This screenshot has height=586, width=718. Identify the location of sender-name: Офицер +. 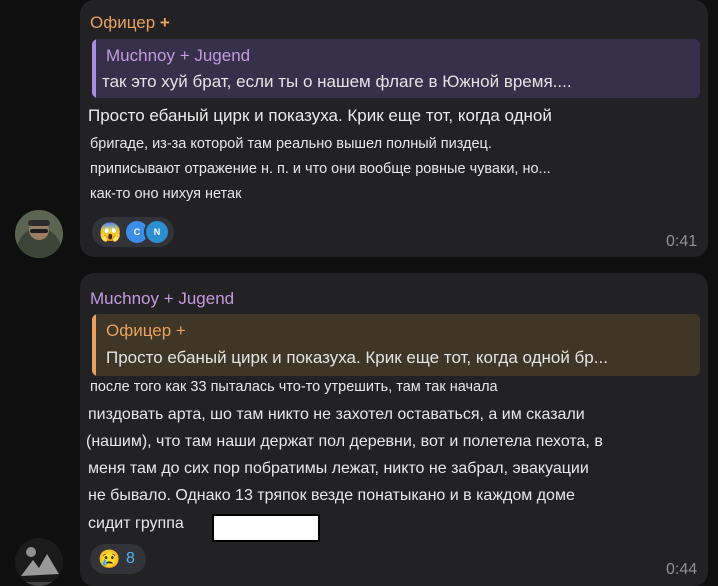
(130, 23).